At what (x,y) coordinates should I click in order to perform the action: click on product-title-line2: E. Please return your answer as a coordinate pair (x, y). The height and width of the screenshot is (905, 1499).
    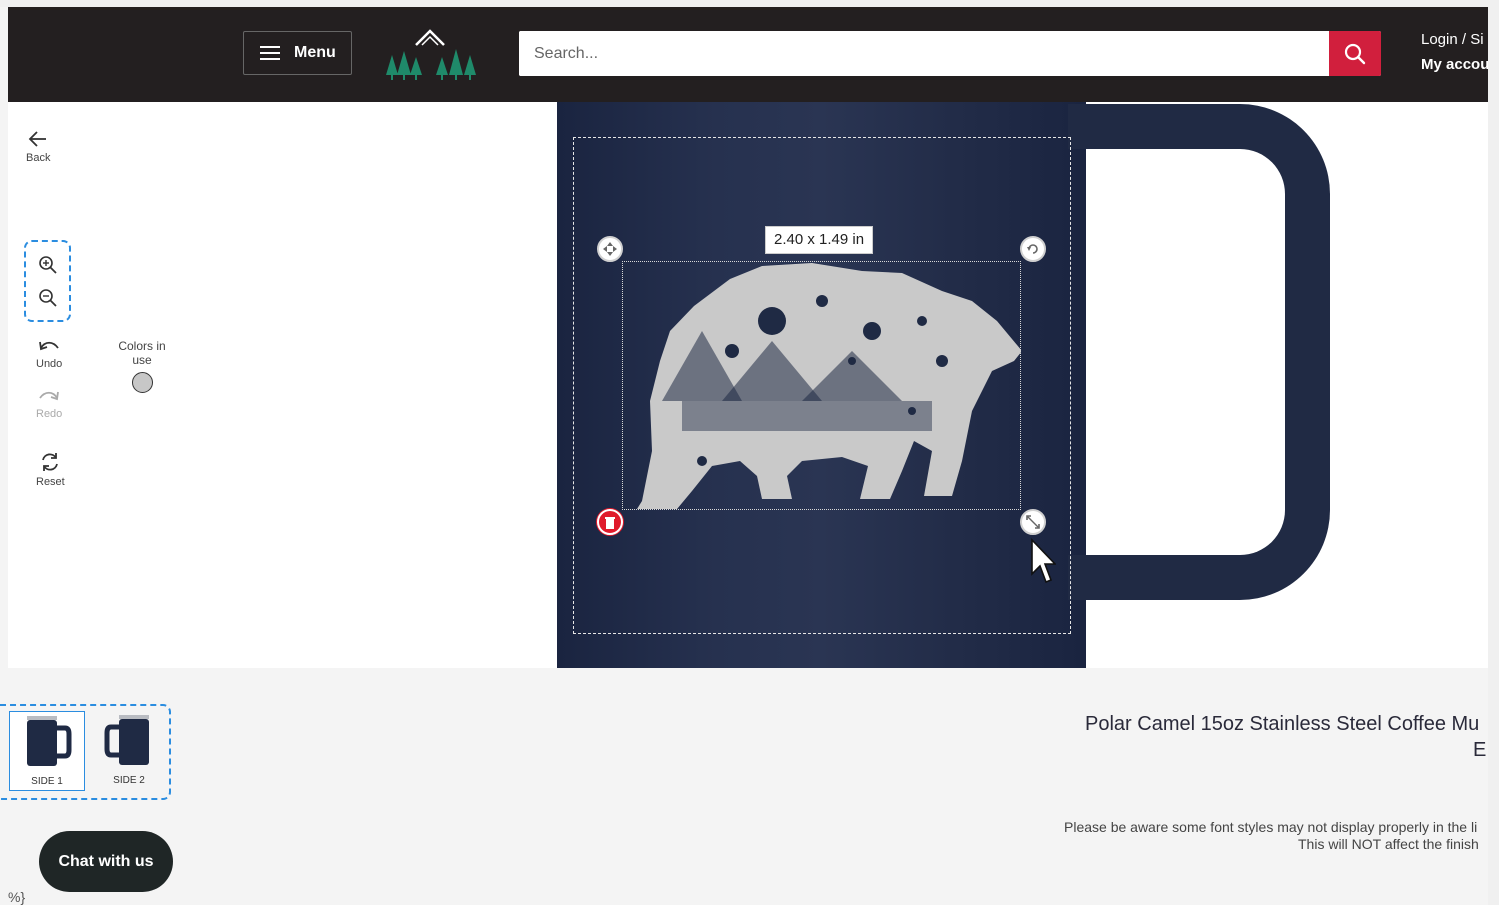
    Looking at the image, I should click on (1480, 750).